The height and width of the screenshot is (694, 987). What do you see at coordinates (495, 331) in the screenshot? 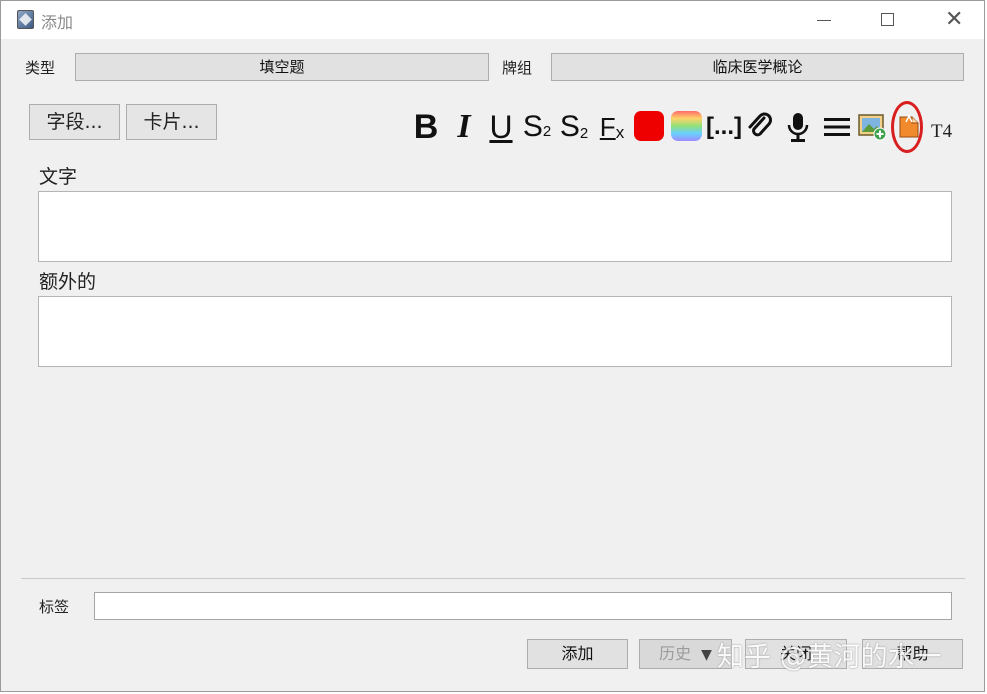
I see `field-editor-extra` at bounding box center [495, 331].